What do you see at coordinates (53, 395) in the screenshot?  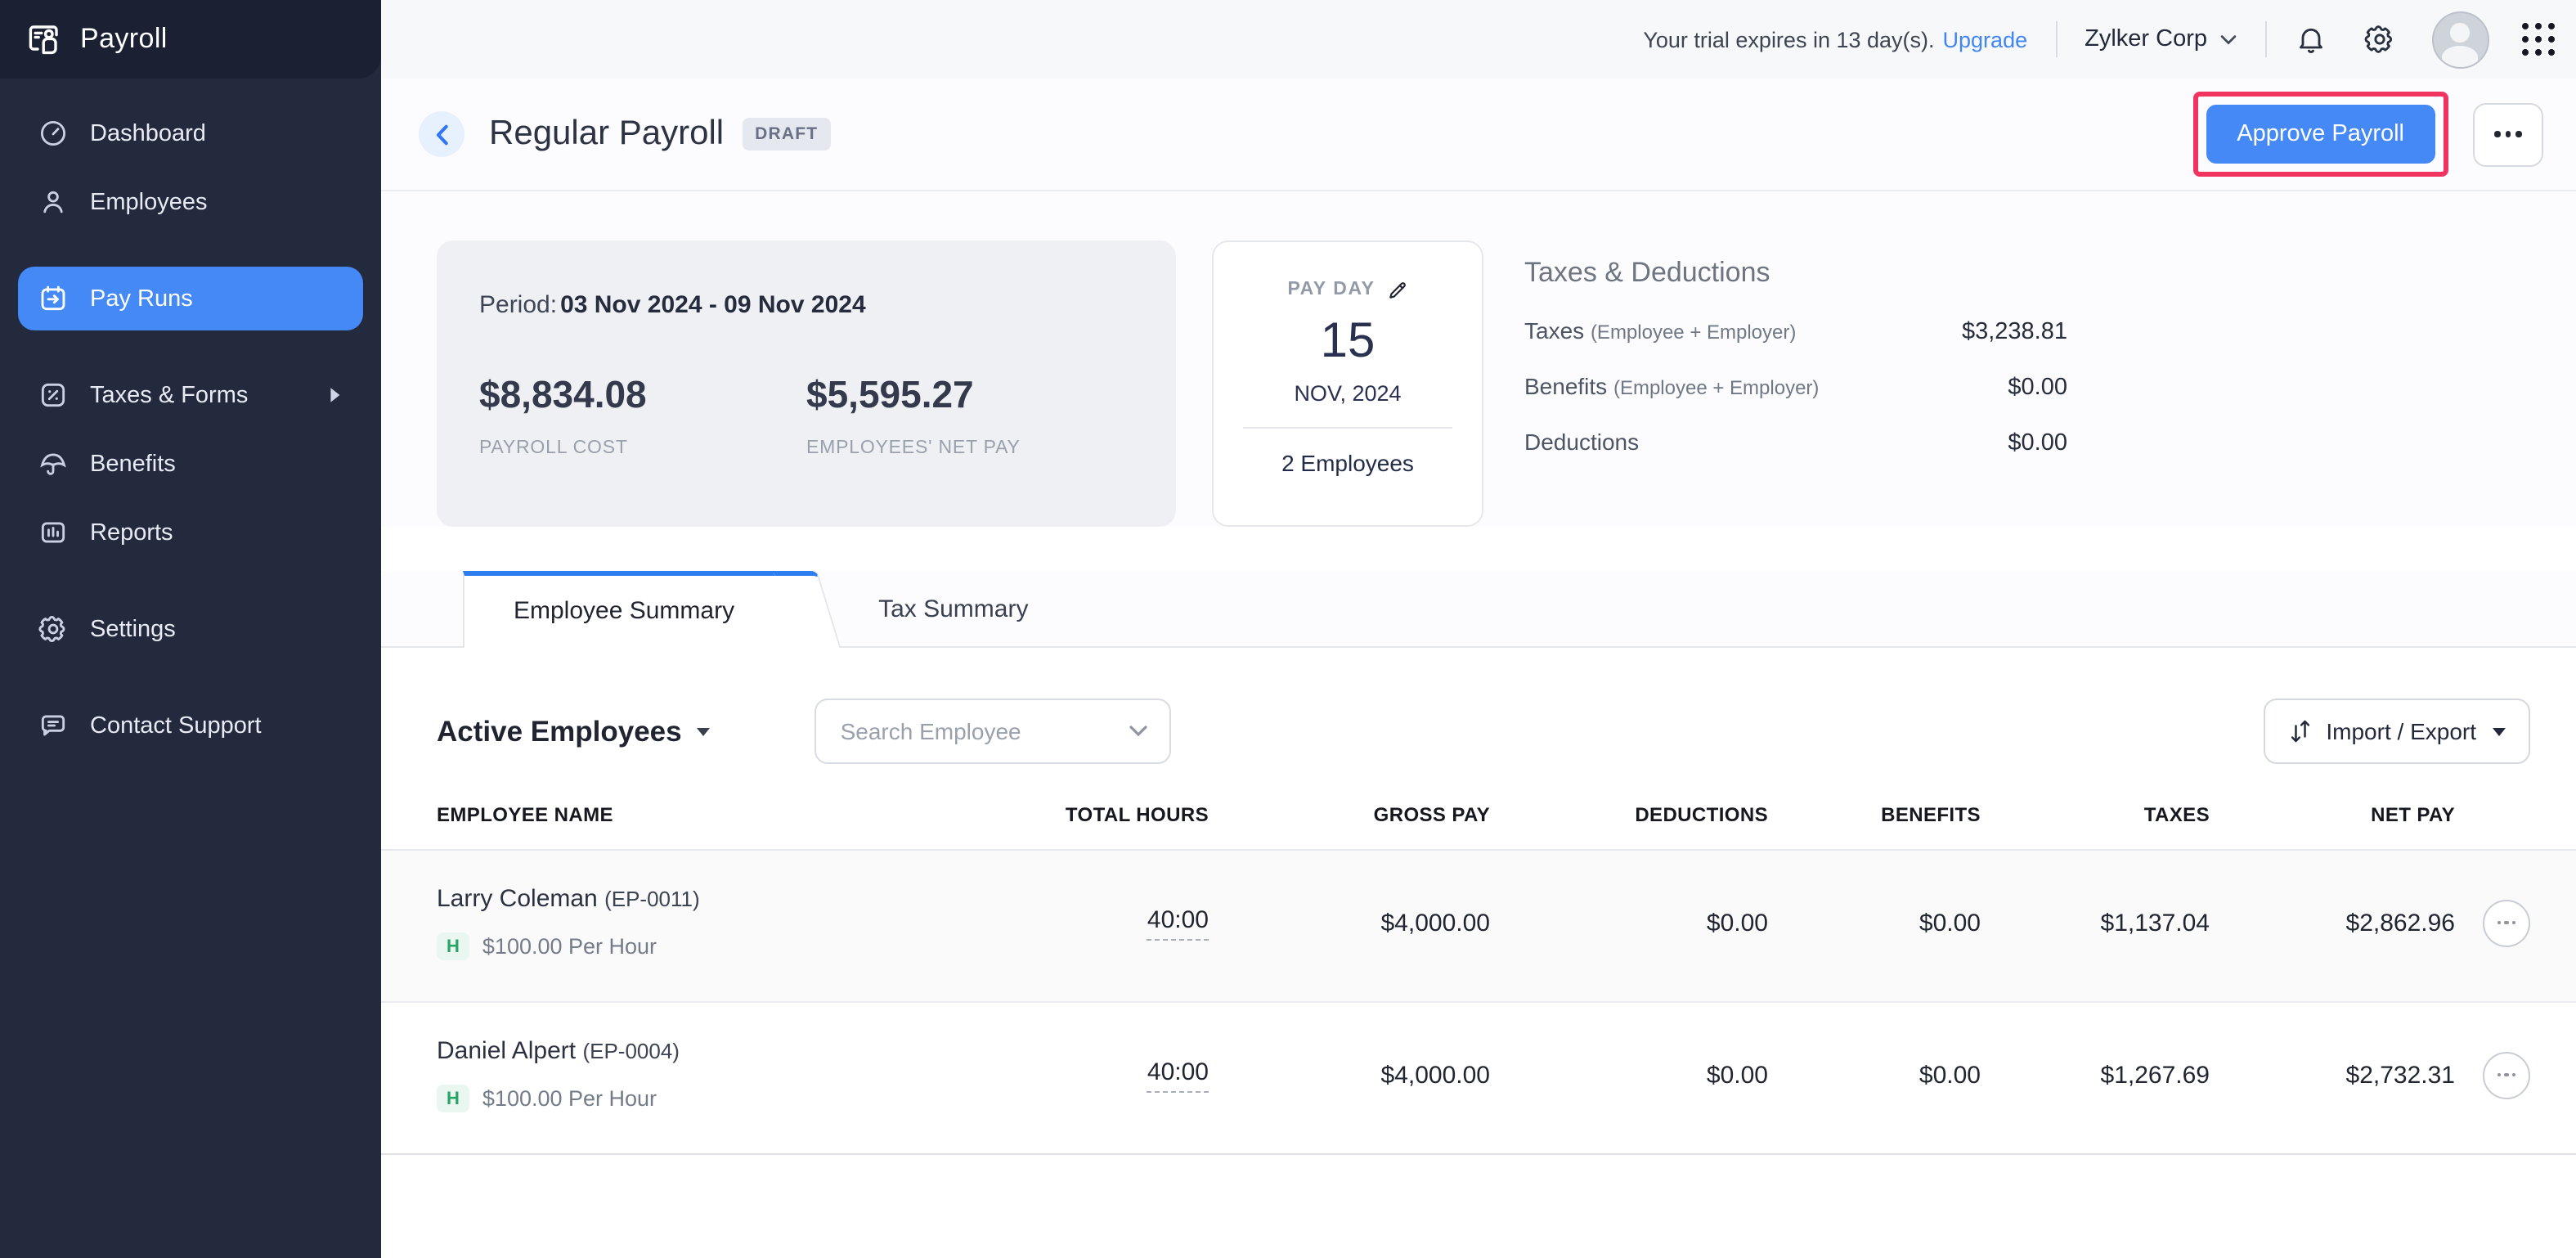 I see `taxes-forms-icon` at bounding box center [53, 395].